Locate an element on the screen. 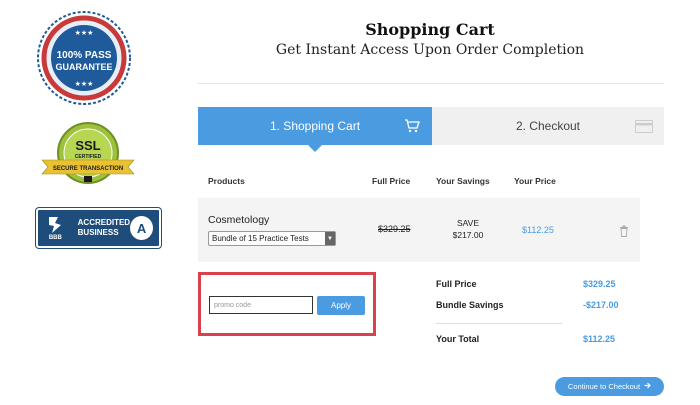  save-amount: $217.00 is located at coordinates (468, 235).